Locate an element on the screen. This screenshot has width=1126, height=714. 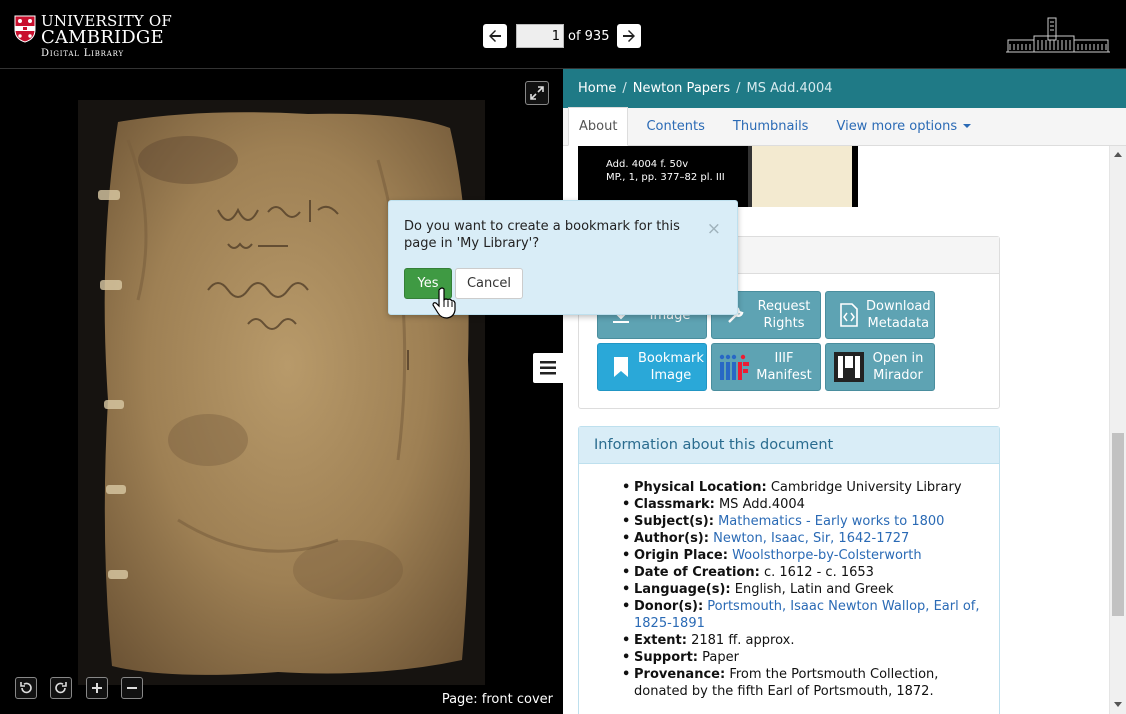
list-item: Date of Creation: c. 1612 - c. 1653 is located at coordinates (808, 572).